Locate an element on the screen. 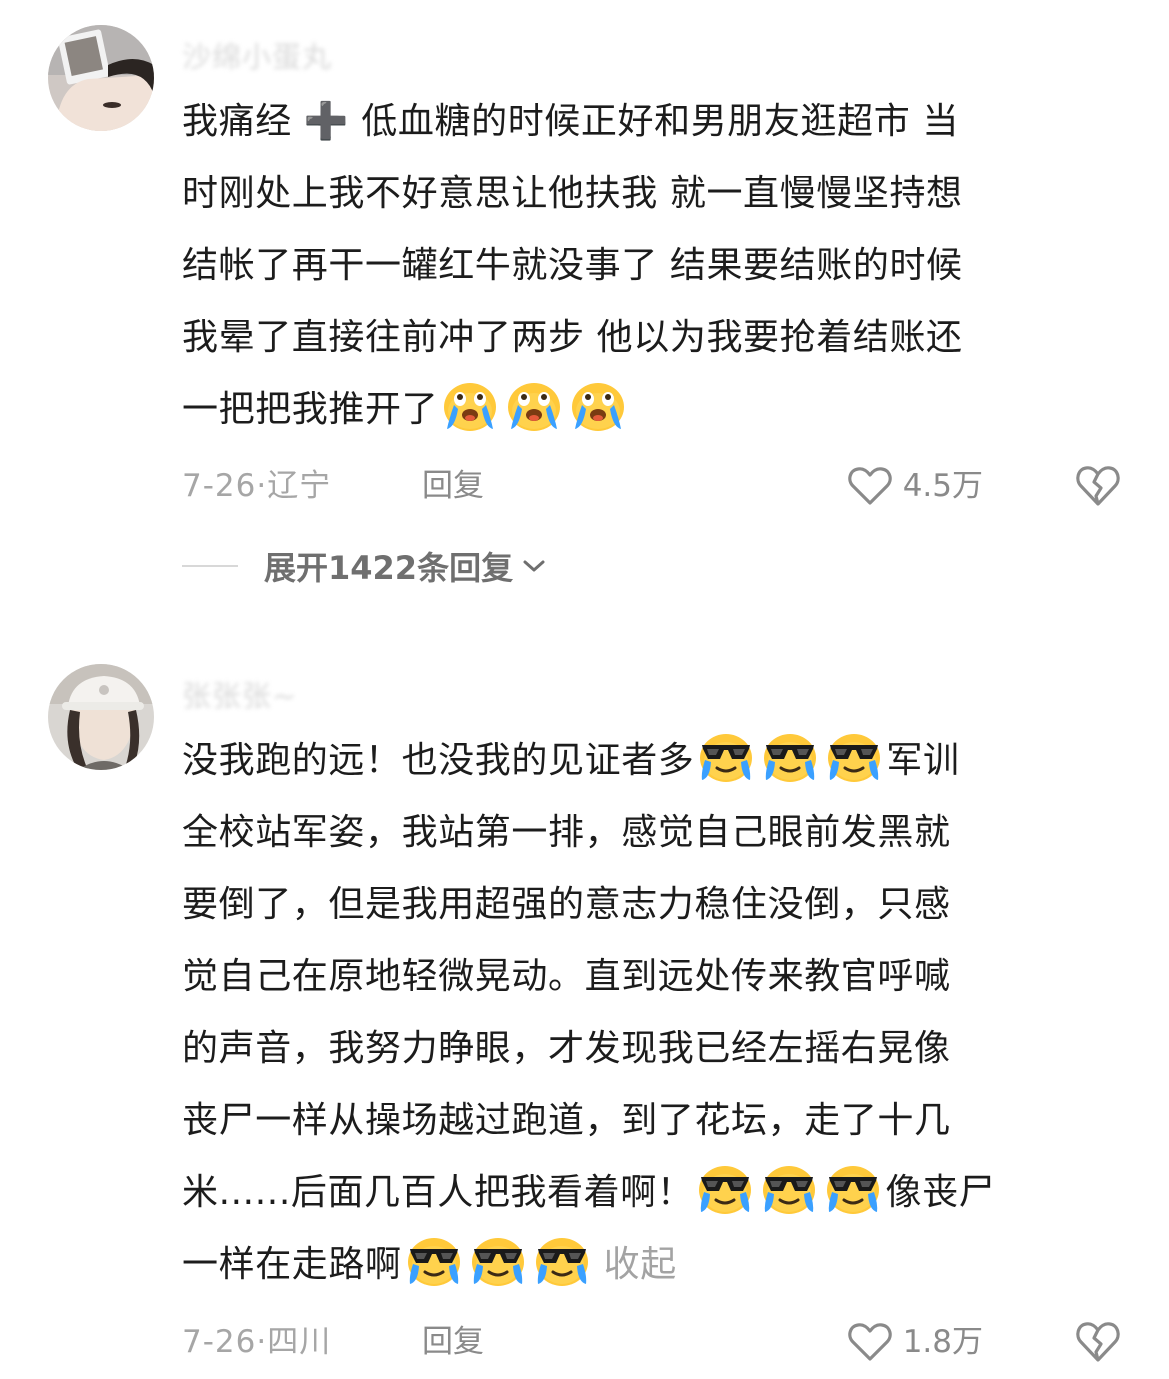 The height and width of the screenshot is (1379, 1169). username: 沙绵小蛋丸 is located at coordinates (257, 55).